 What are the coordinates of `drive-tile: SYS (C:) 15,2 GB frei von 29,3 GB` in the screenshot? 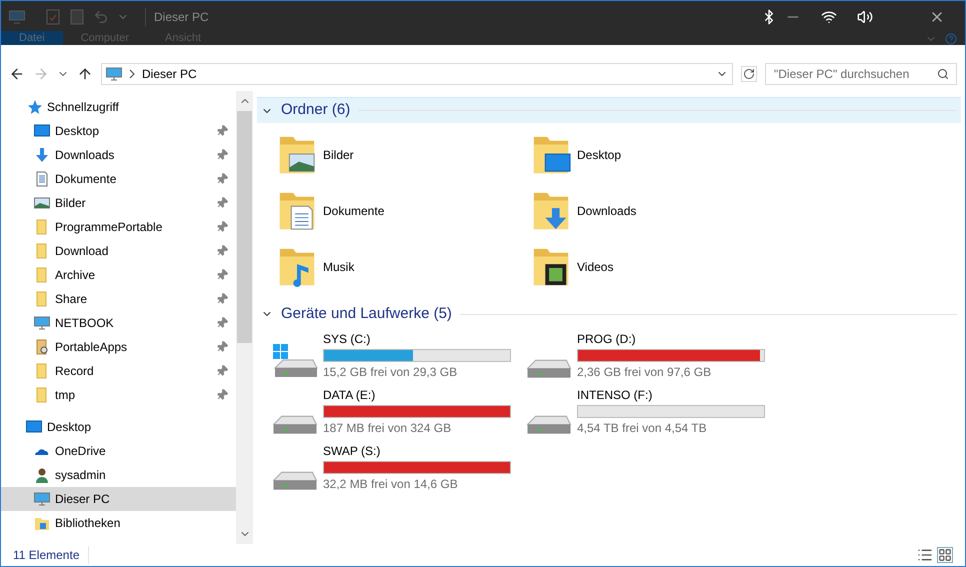 It's located at (398, 357).